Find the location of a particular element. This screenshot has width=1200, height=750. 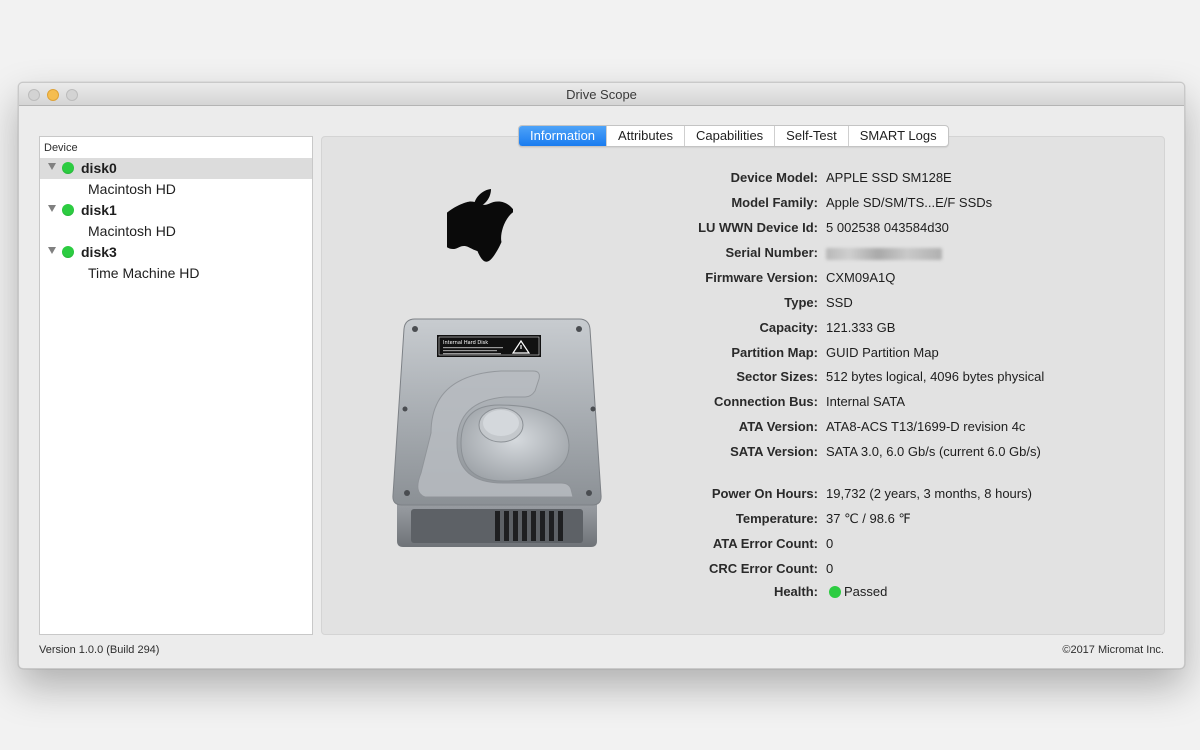

version-label: Version 1.0.0 (Build 294) is located at coordinates (99, 650).